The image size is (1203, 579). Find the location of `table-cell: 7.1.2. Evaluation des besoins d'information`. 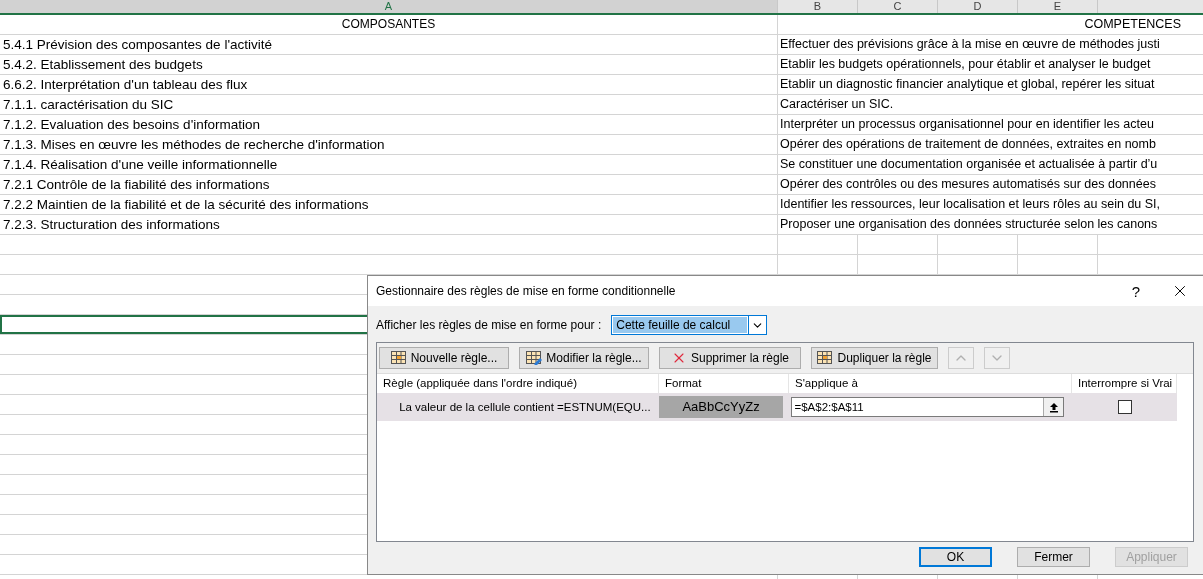

table-cell: 7.1.2. Evaluation des besoins d'information is located at coordinates (389, 125).